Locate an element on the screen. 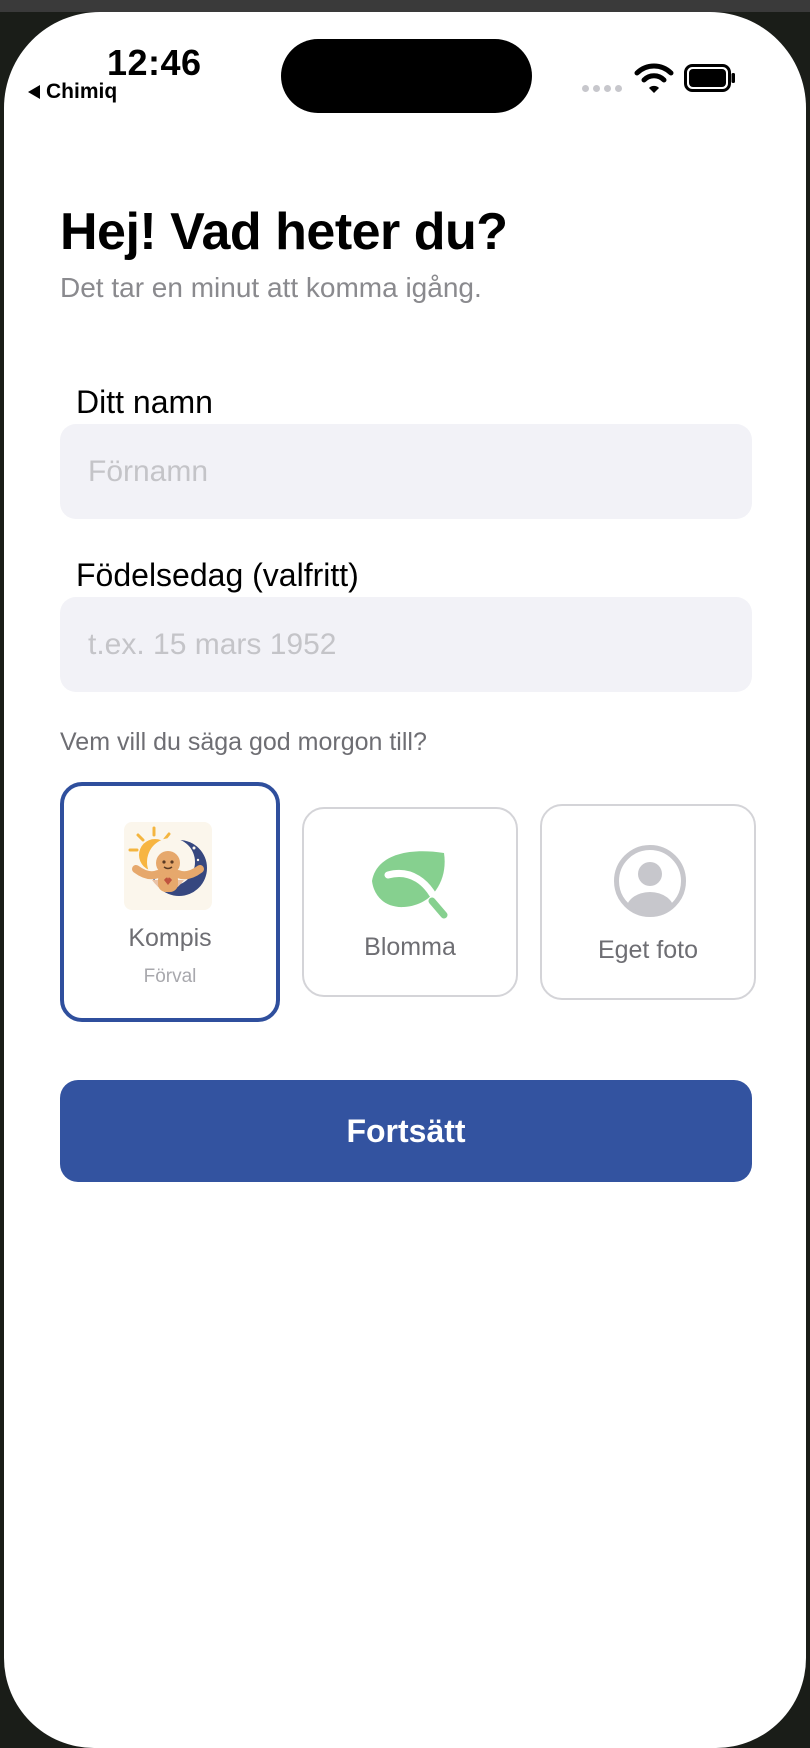 The width and height of the screenshot is (810, 1748). device-top-strip is located at coordinates (405, 6).